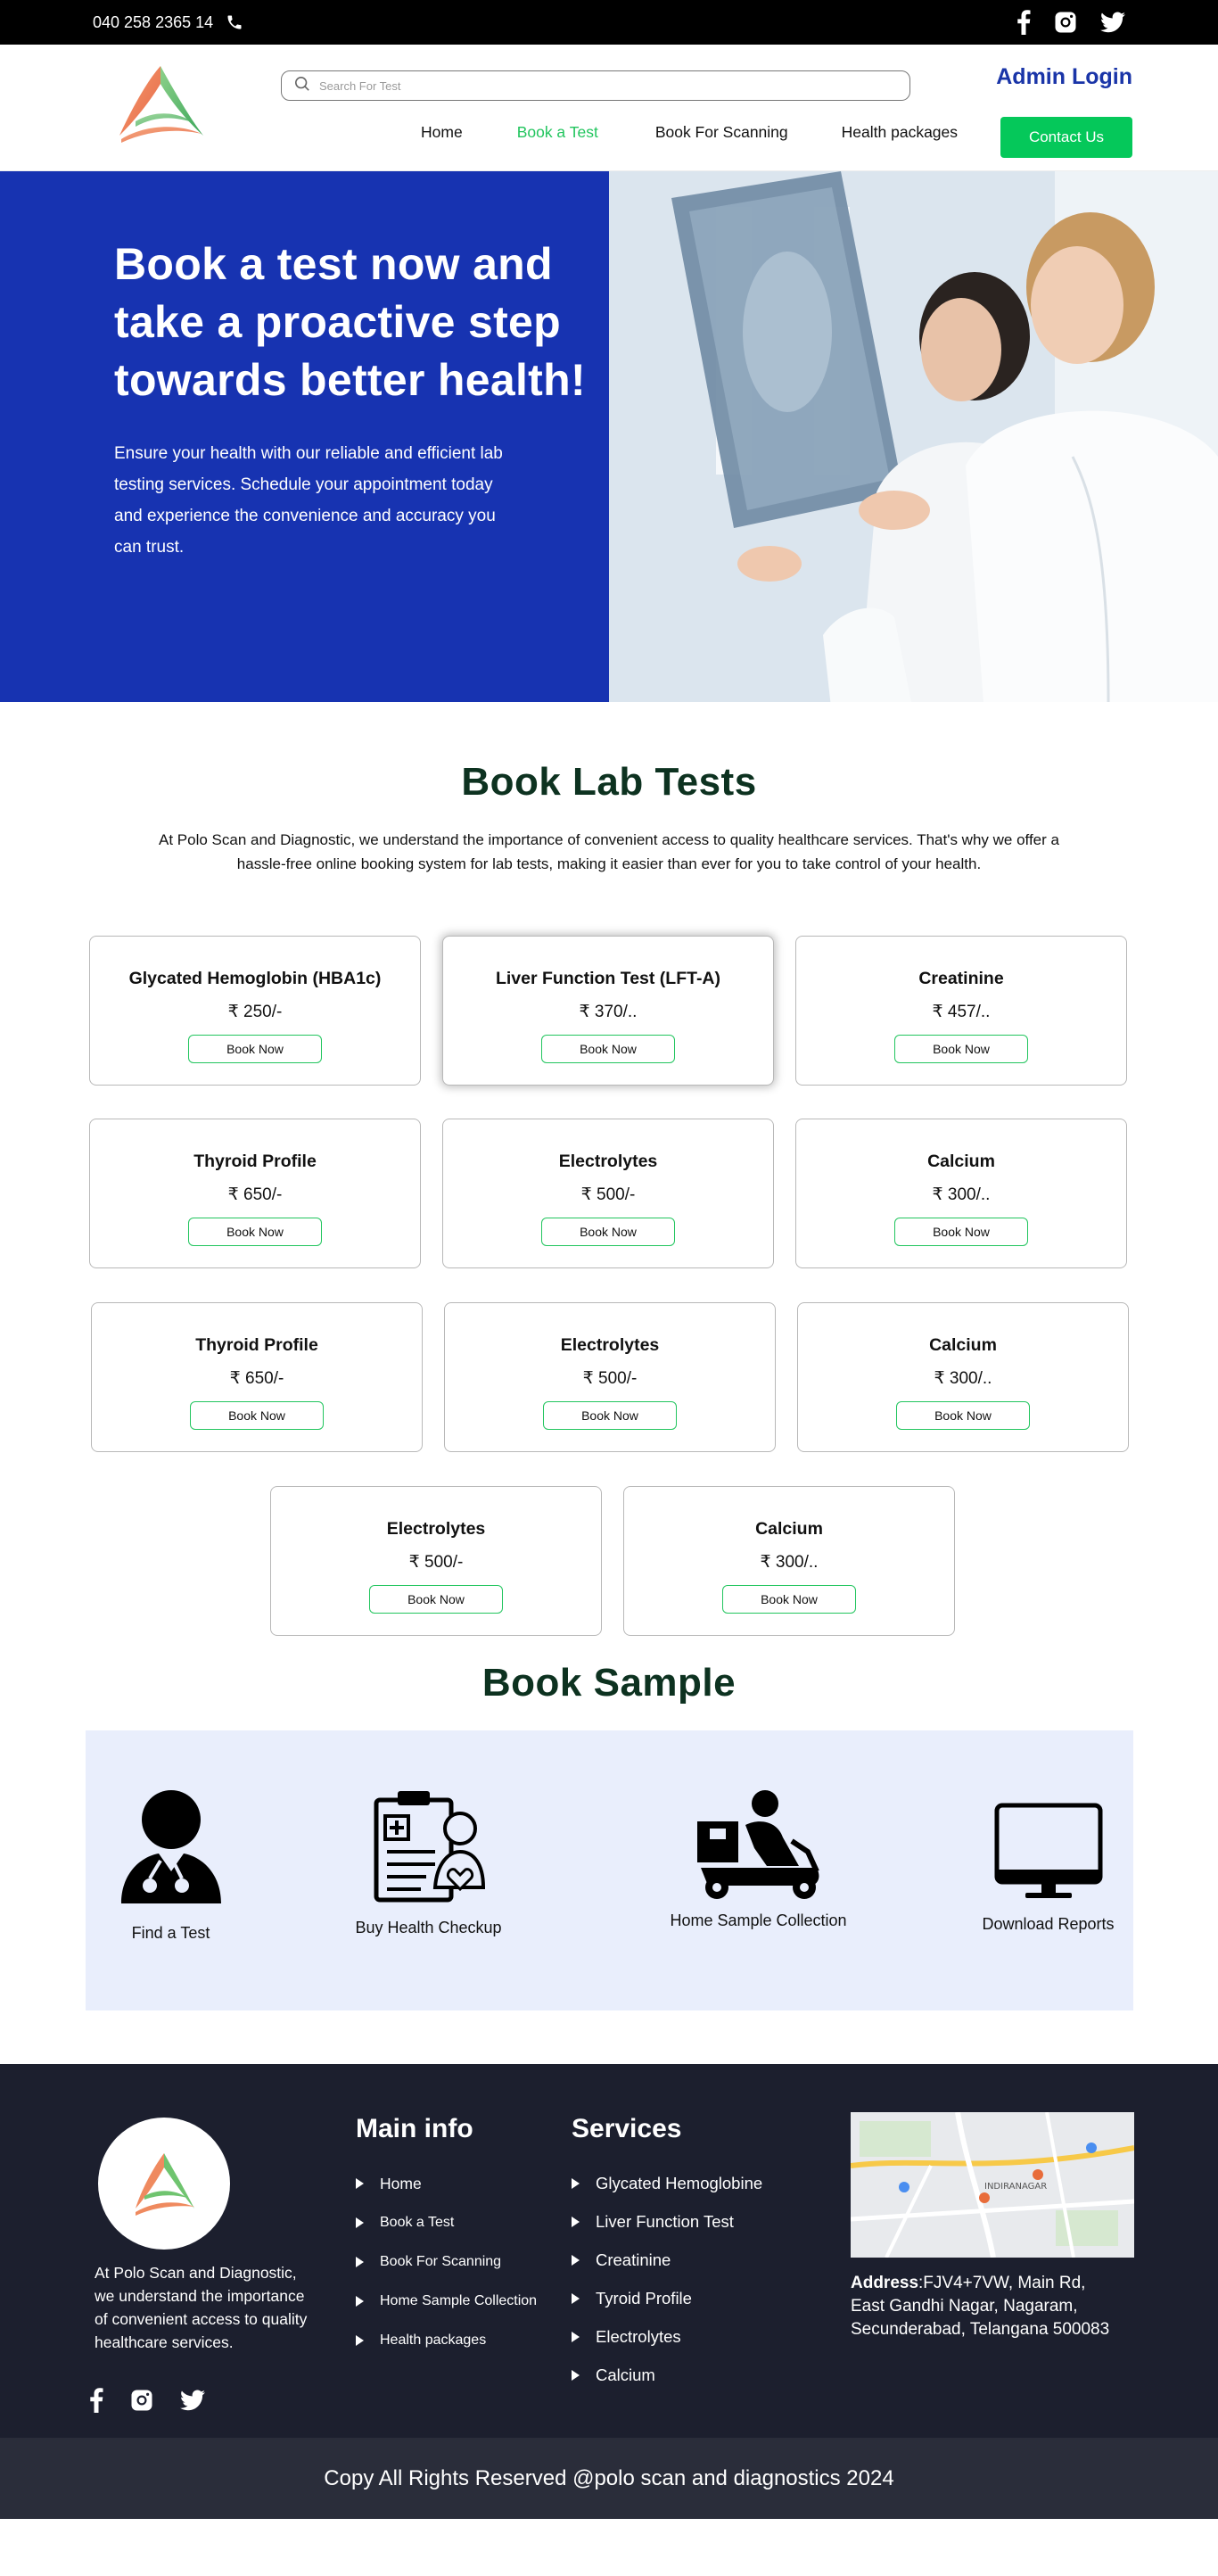 The height and width of the screenshot is (2576, 1218). Describe the element at coordinates (667, 2298) in the screenshot. I see `footer-service-item: Tyroid Profile` at that location.